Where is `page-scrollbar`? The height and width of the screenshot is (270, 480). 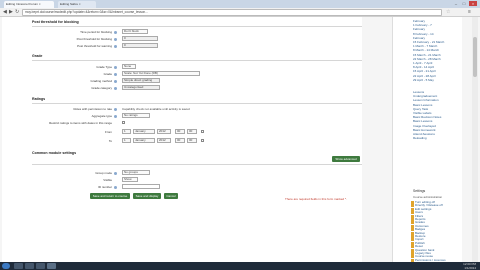 page-scrollbar is located at coordinates (475, 139).